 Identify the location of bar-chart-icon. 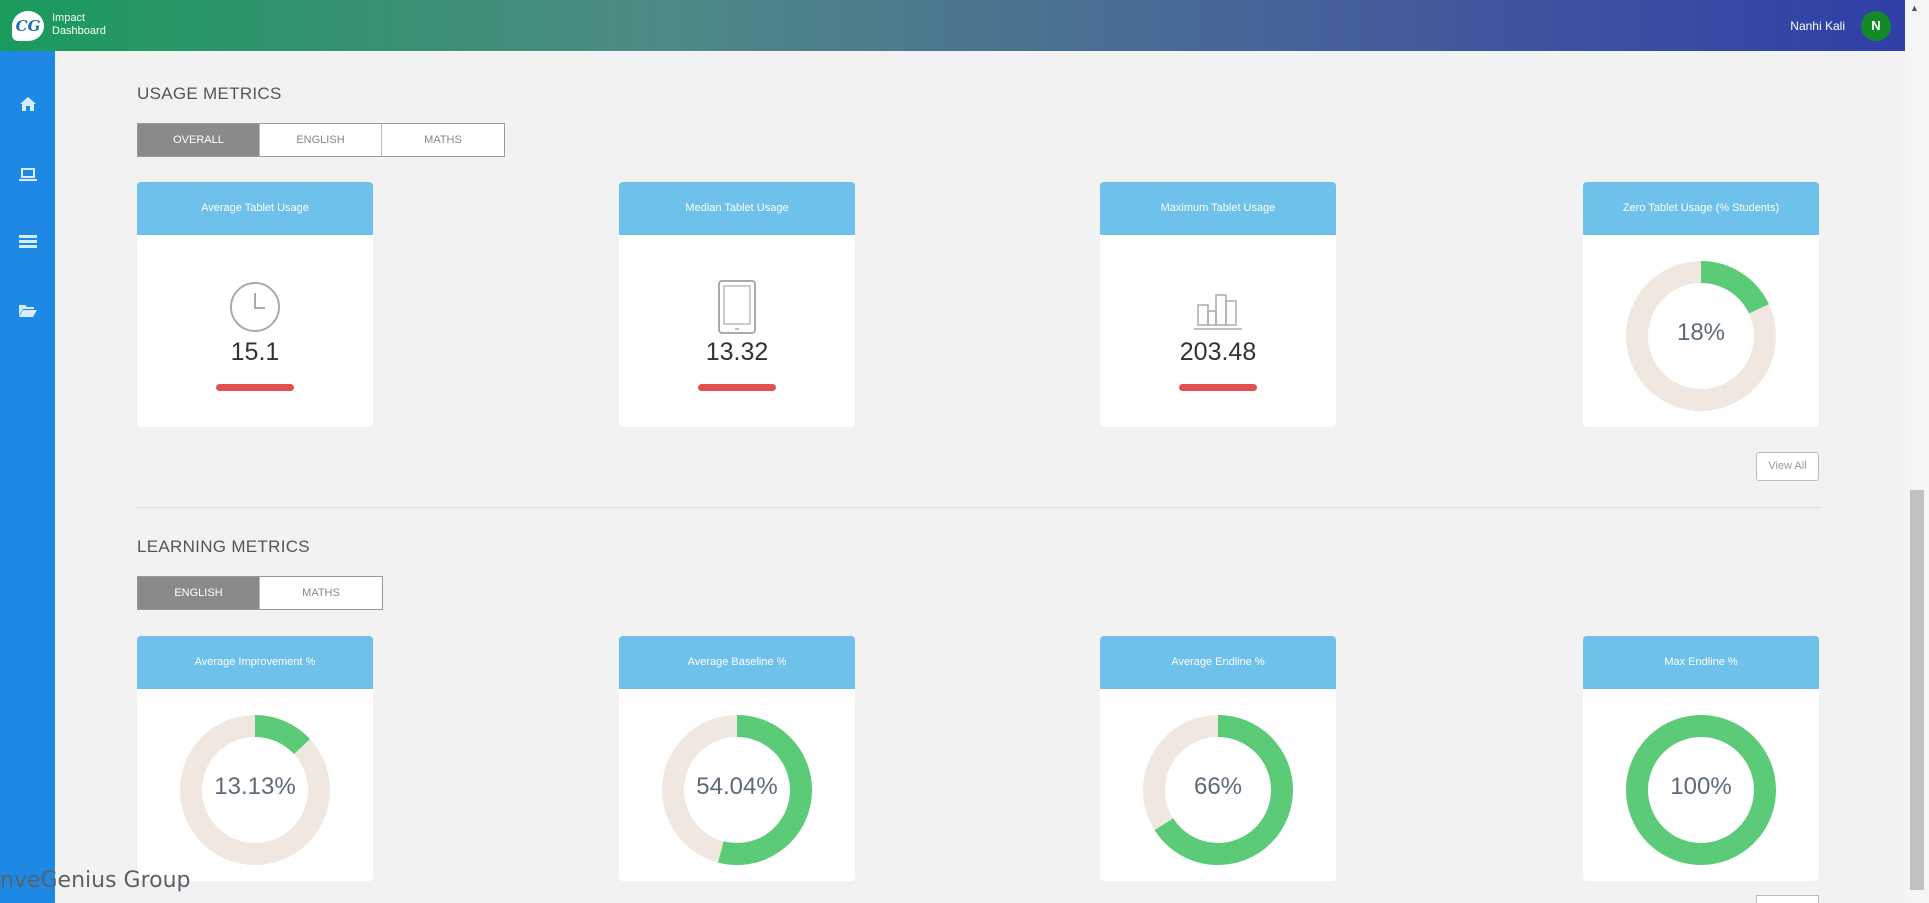
(1218, 312).